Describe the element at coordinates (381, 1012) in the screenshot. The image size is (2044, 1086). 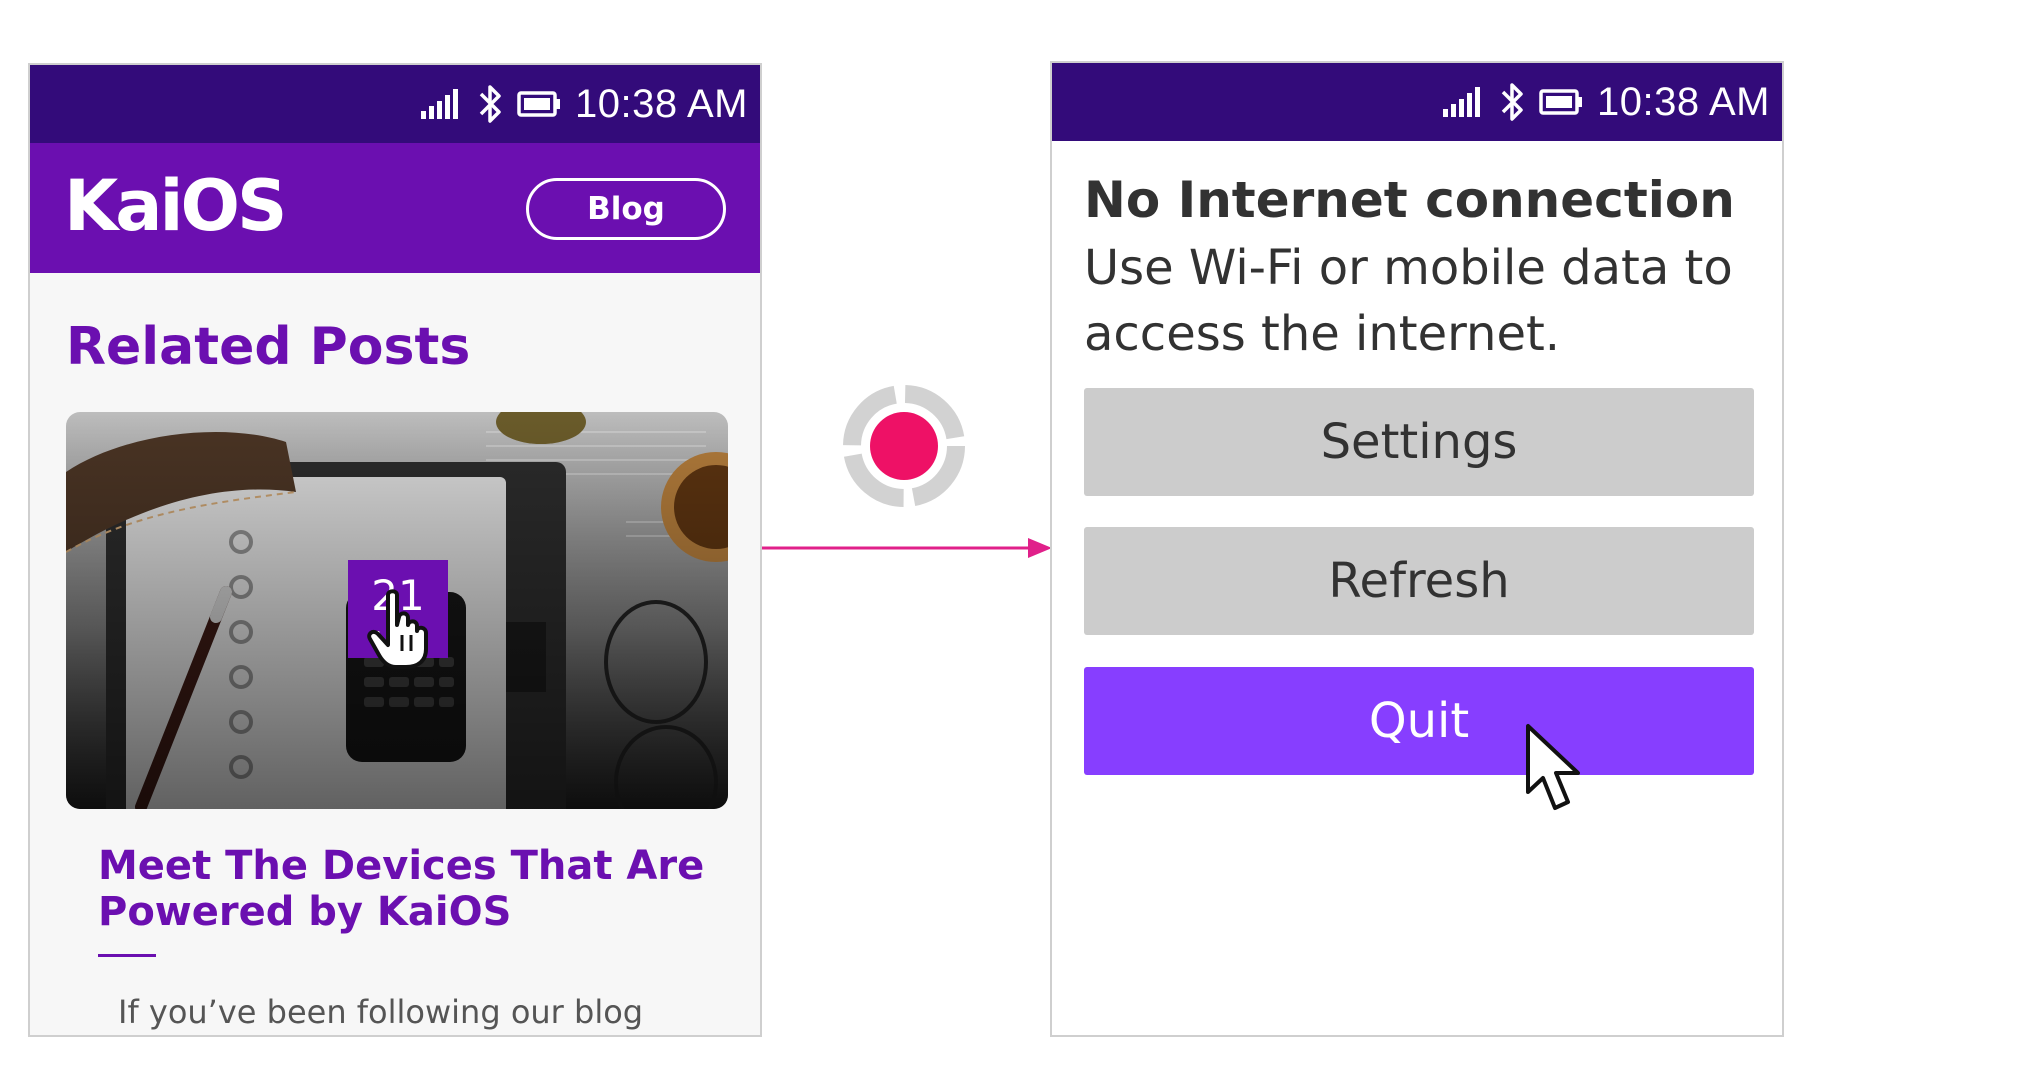
I see `post-excerpt: If you’ve been following our blog` at that location.